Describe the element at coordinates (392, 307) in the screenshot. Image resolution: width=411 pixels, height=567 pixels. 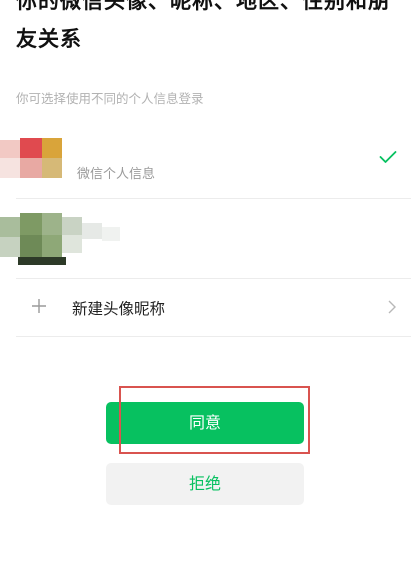
I see `chevron-right-icon` at that location.